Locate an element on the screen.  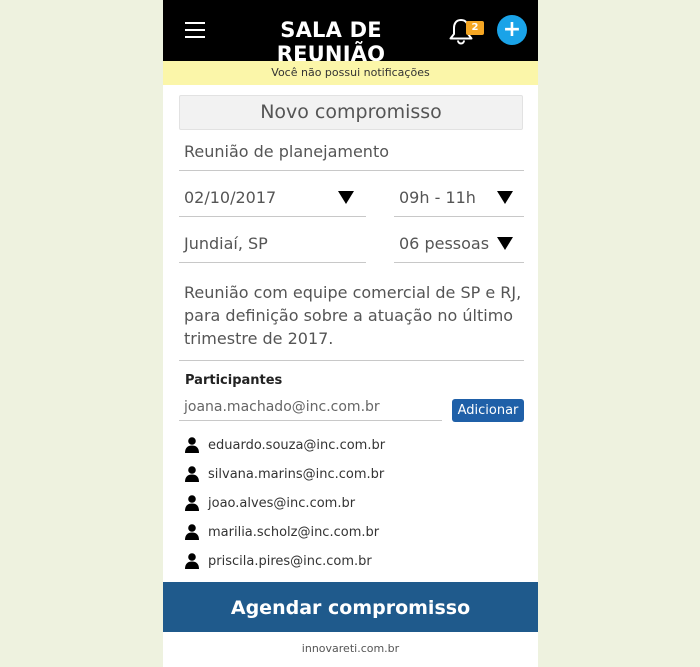
participant-email-value: joana.machado@inc.com.br is located at coordinates (282, 407).